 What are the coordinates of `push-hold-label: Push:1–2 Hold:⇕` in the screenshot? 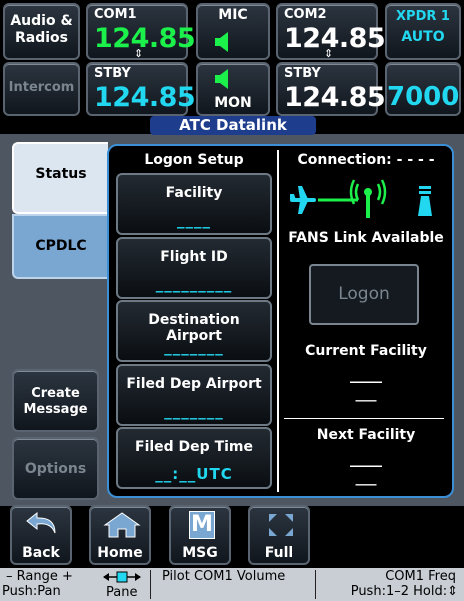 It's located at (404, 591).